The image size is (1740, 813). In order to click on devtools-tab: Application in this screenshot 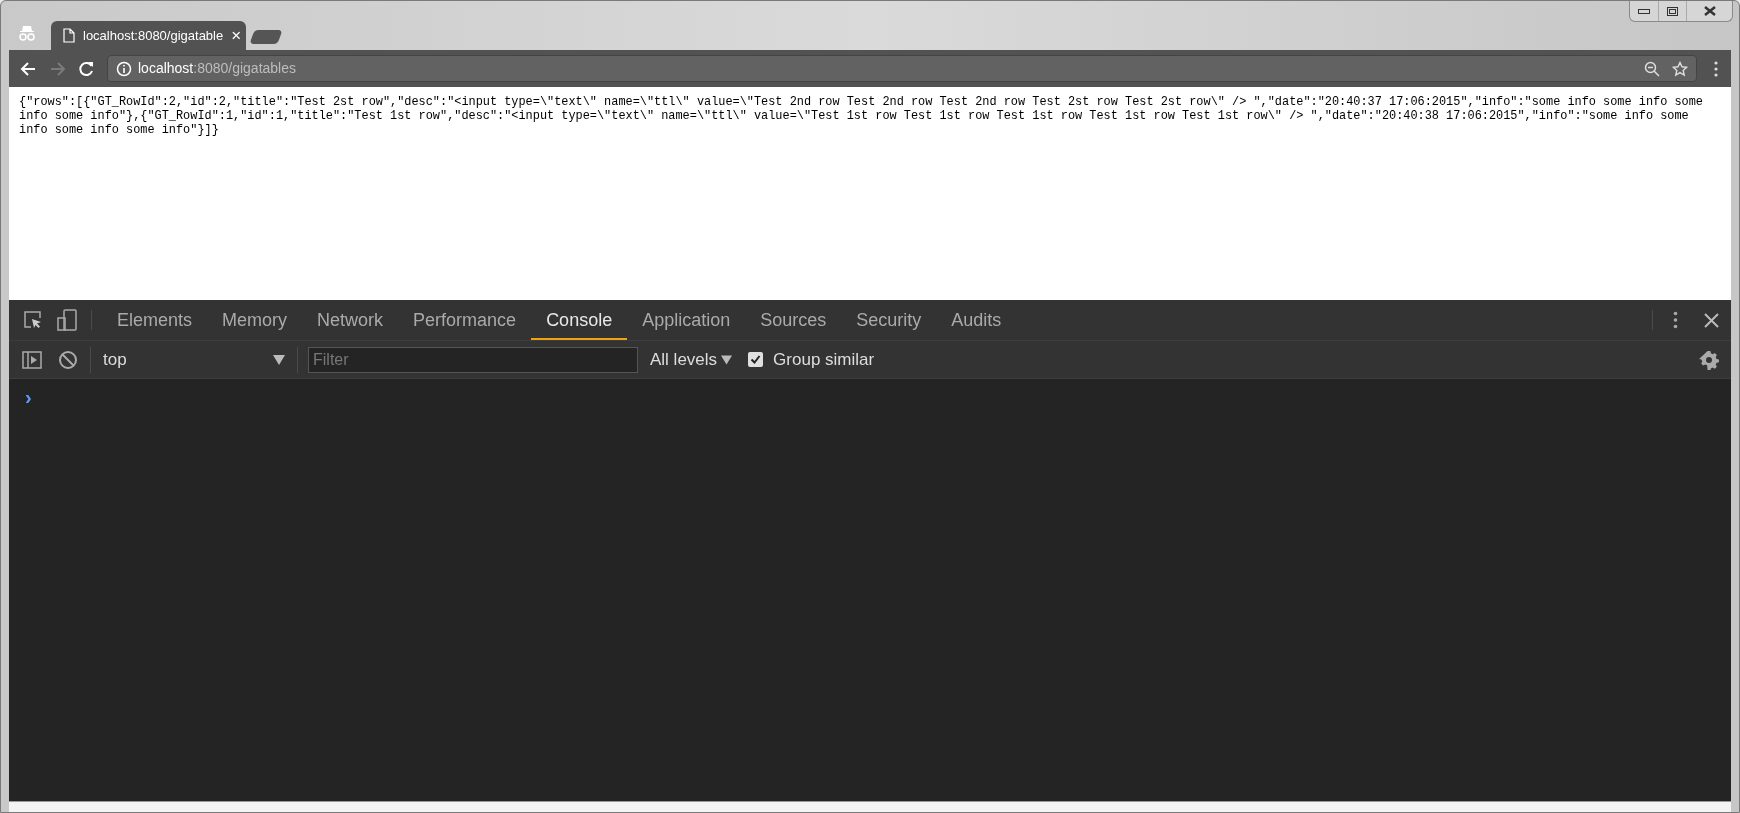, I will do `click(686, 321)`.